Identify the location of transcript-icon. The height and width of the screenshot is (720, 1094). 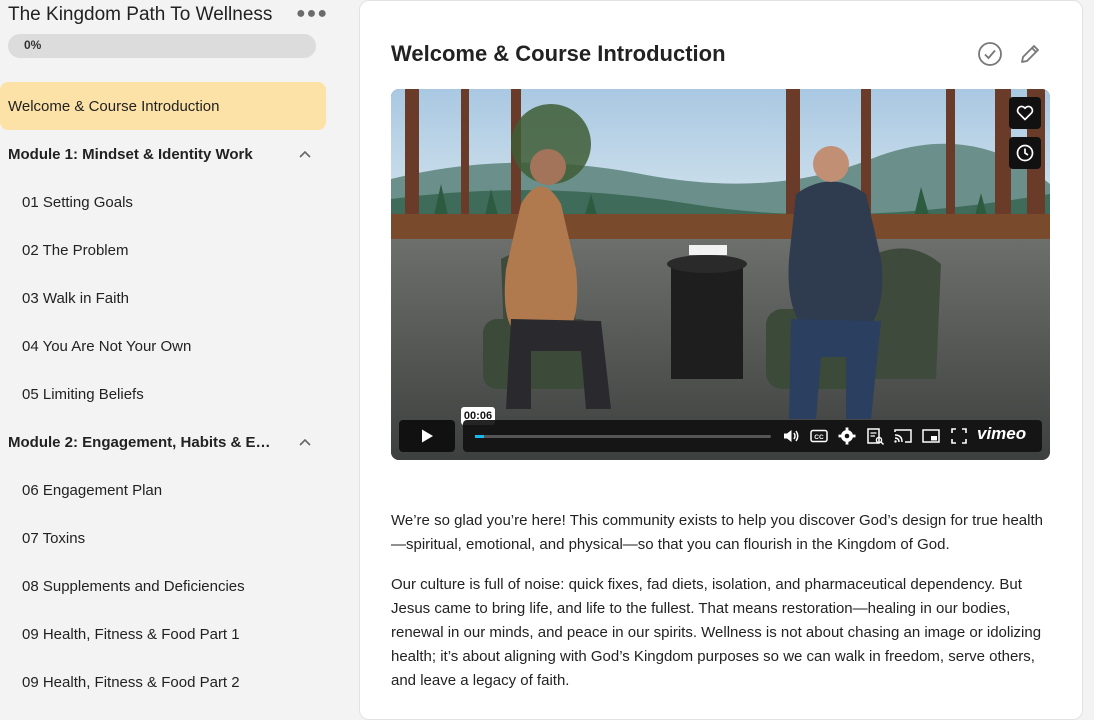
(875, 436).